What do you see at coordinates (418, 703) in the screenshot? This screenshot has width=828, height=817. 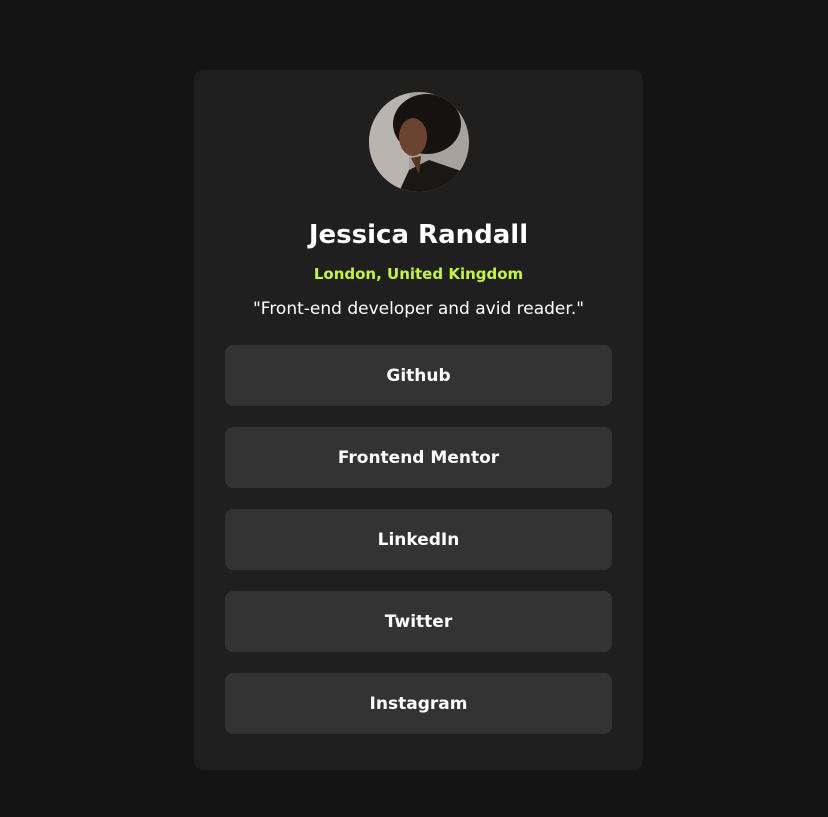 I see `instagram-link-button: Instagram` at bounding box center [418, 703].